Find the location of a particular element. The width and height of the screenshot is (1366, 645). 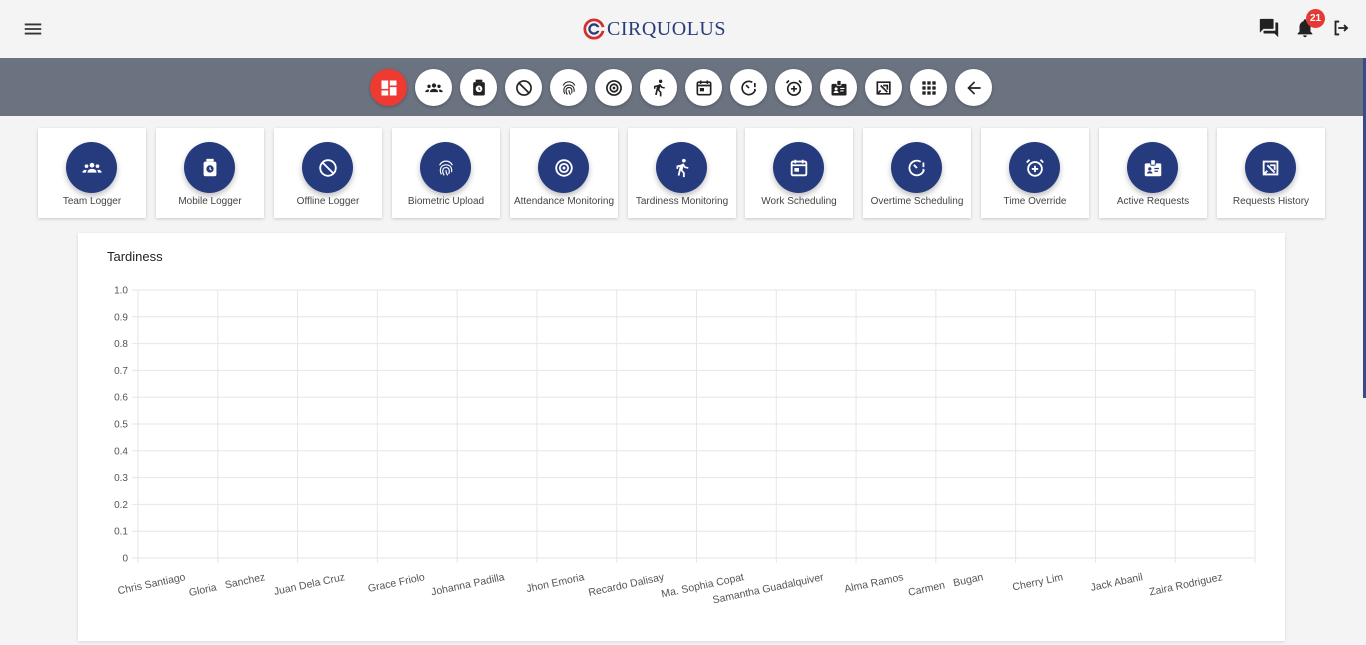

y-tick-label: 1.0 is located at coordinates (121, 291).